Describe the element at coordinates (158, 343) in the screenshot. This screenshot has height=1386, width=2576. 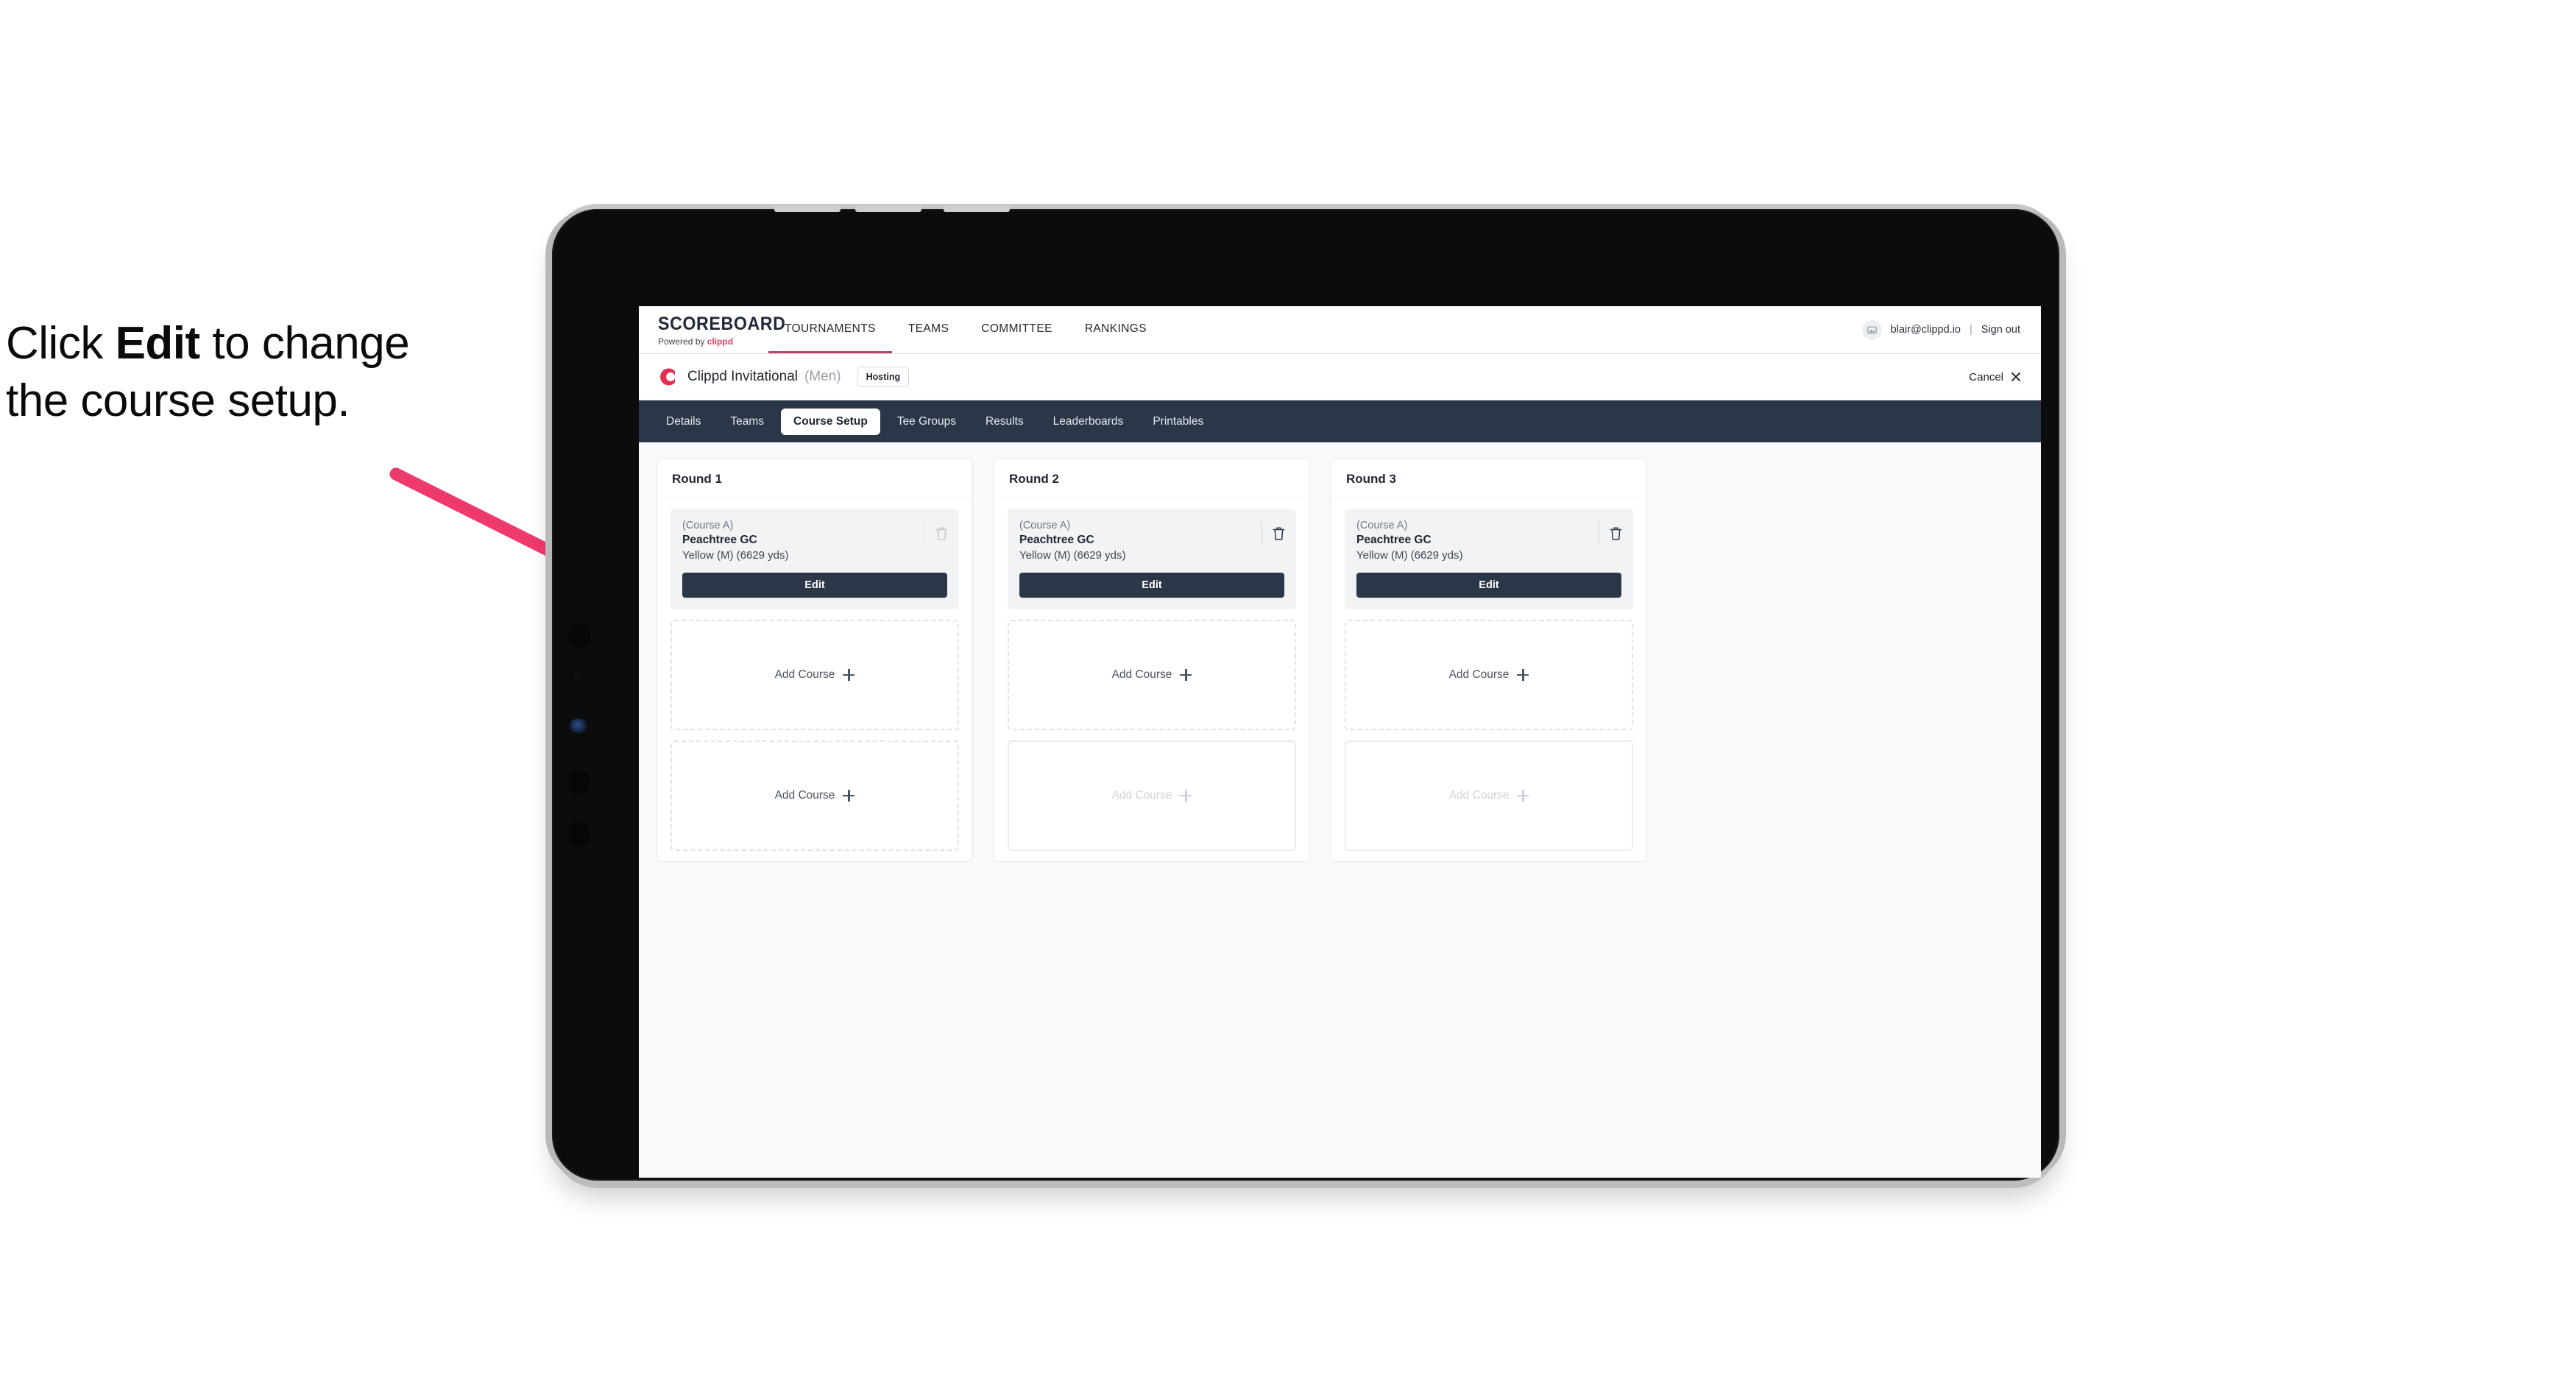
I see `callout-text-bold: Edit` at that location.